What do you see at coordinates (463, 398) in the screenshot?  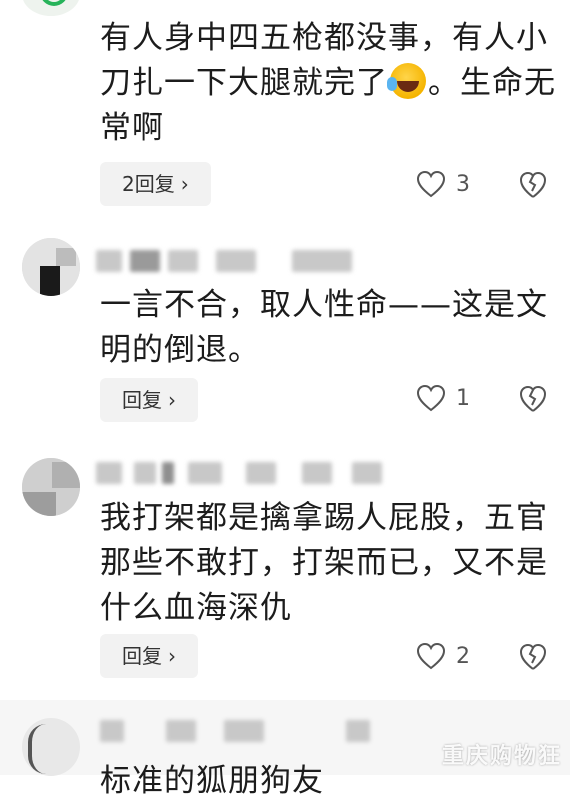 I see `like-count: 1` at bounding box center [463, 398].